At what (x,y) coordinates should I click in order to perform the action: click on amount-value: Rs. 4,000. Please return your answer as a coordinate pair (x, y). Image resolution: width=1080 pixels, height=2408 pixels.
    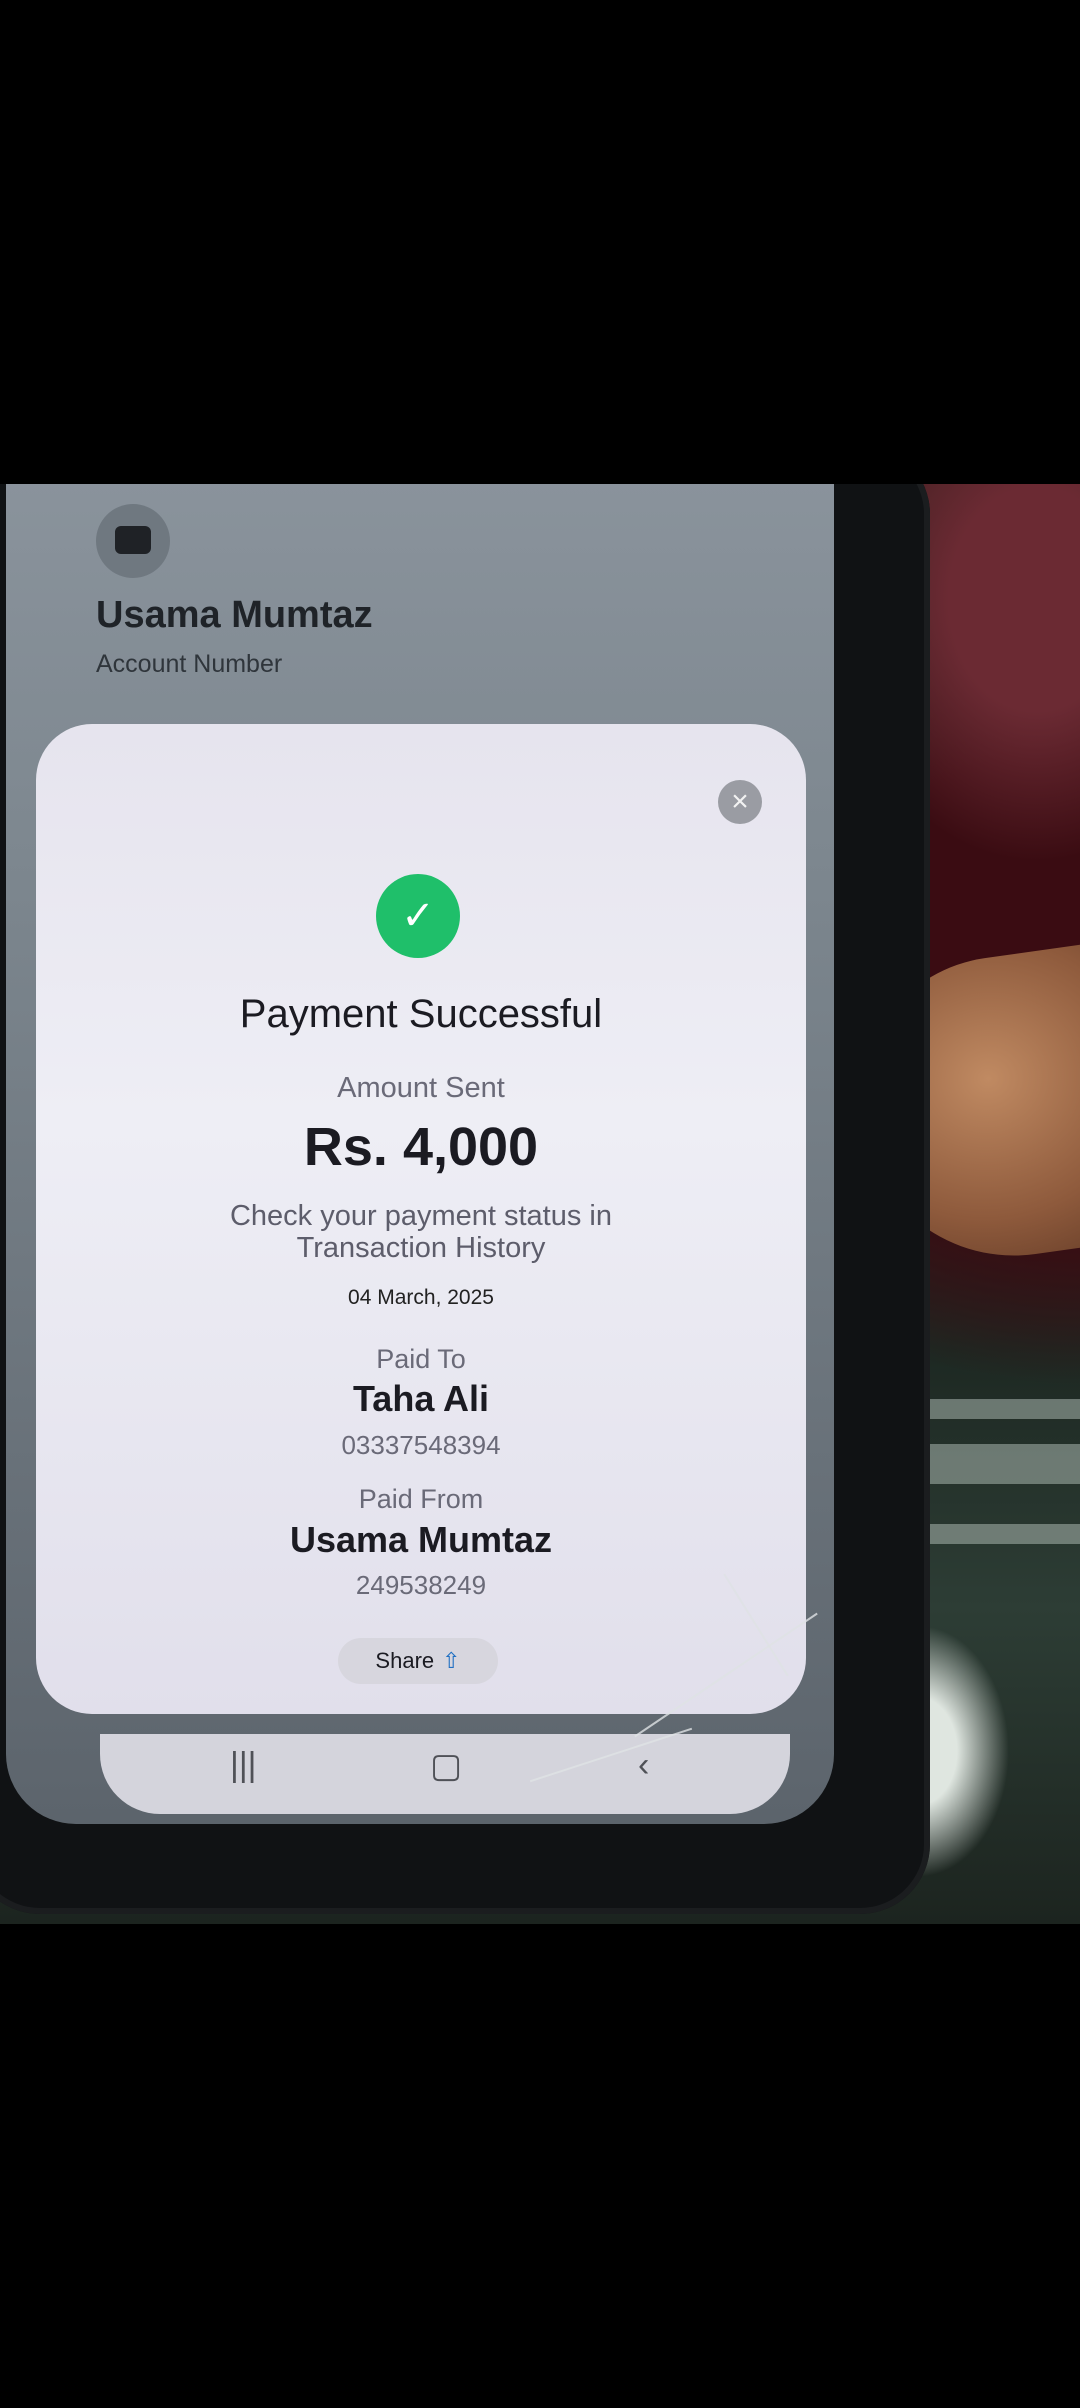
    Looking at the image, I should click on (421, 1147).